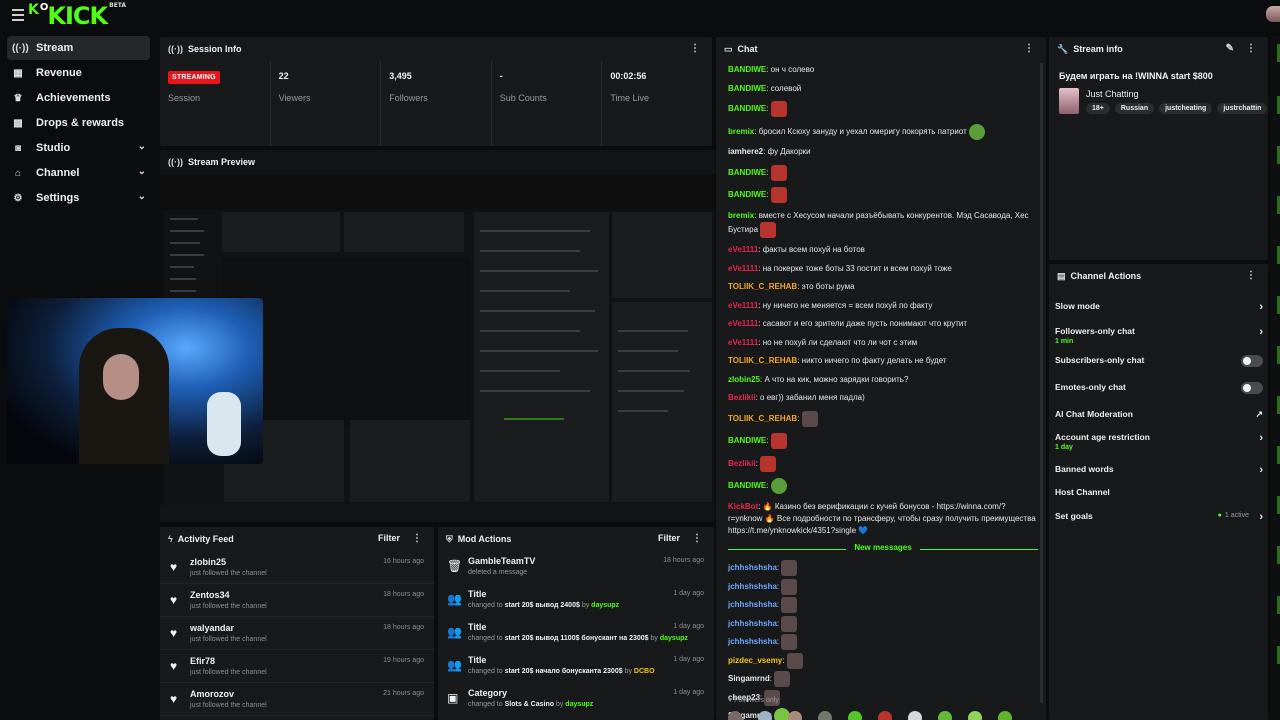 Image resolution: width=1280 pixels, height=720 pixels. Describe the element at coordinates (883, 547) in the screenshot. I see `new-messages-divider: New messages` at that location.